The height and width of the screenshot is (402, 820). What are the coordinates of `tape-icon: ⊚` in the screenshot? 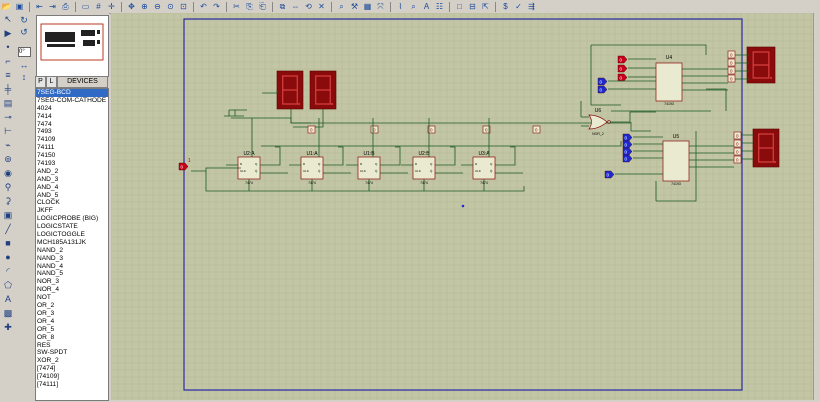 It's located at (8, 159).